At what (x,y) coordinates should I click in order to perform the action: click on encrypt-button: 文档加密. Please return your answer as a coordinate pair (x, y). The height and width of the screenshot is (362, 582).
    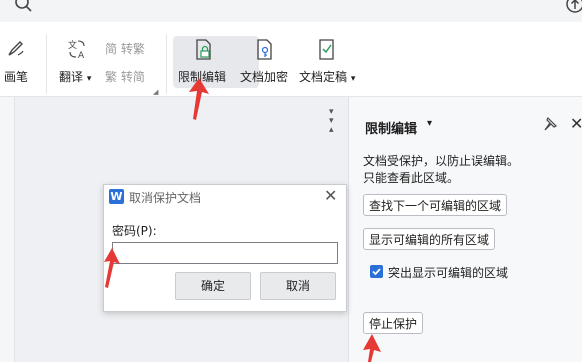
    Looking at the image, I should click on (264, 62).